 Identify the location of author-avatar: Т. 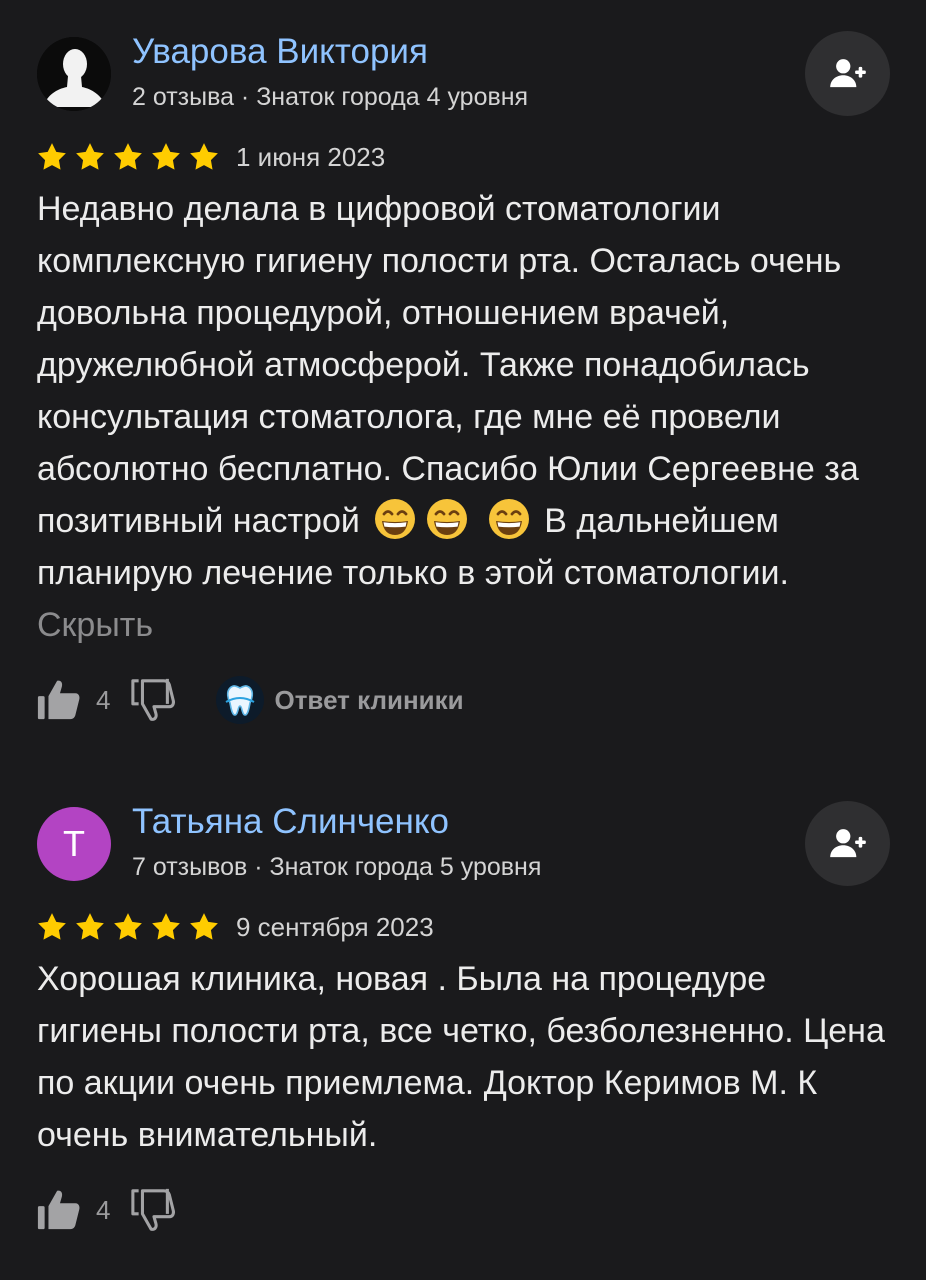
(74, 844).